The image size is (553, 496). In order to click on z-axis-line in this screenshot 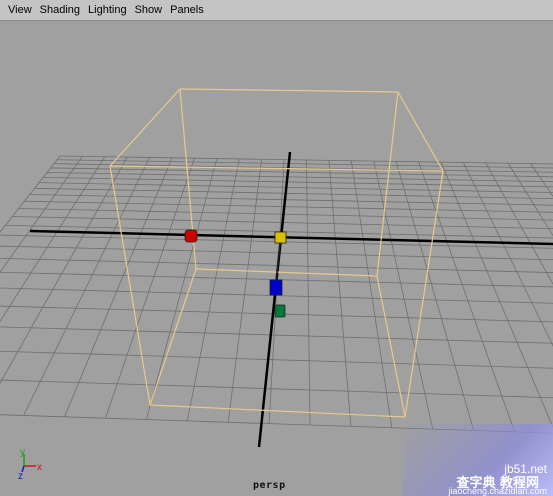, I will do `click(274, 299)`.